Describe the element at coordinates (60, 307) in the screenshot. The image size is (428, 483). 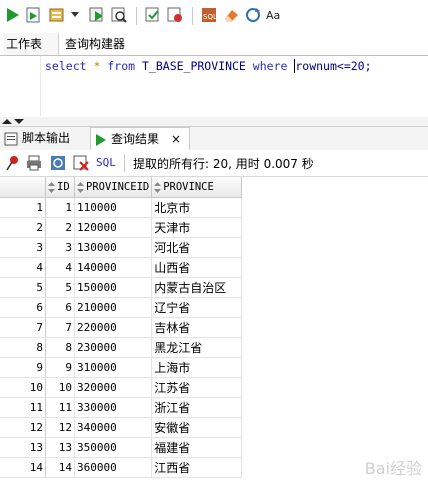
I see `id-cell: 6` at that location.